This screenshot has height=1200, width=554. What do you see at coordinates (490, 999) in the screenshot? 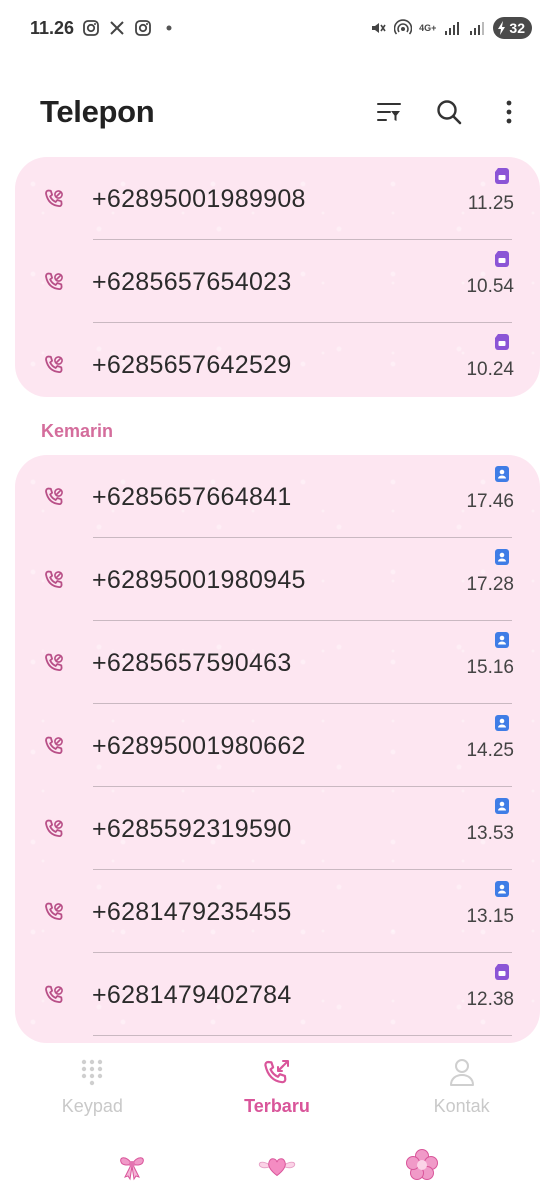
I see `call-time: 12.38` at bounding box center [490, 999].